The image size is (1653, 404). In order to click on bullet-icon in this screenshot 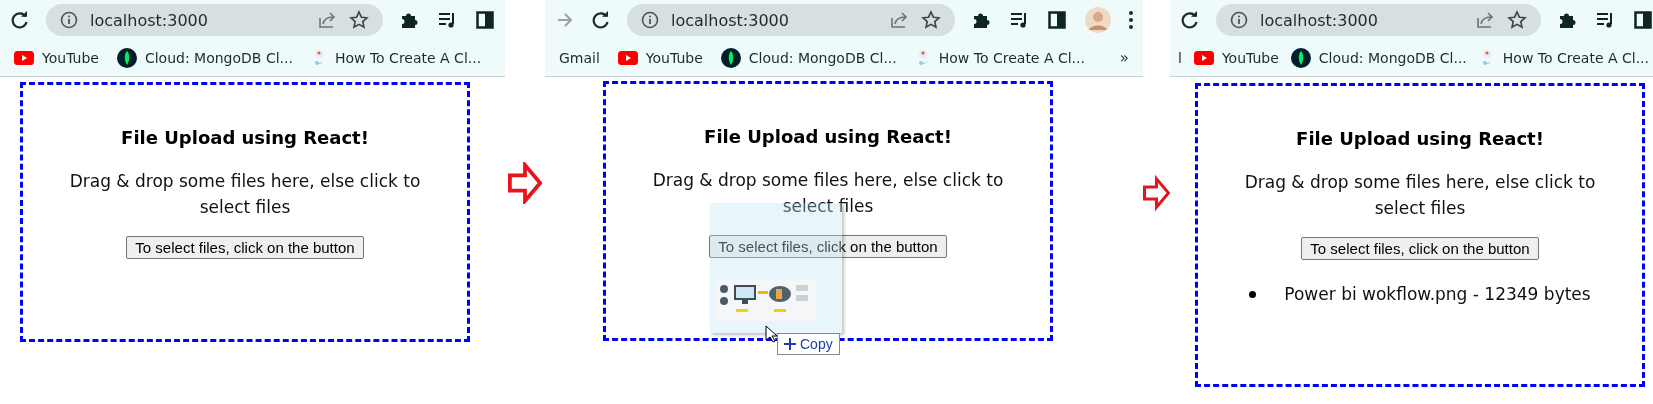, I will do `click(1253, 294)`.